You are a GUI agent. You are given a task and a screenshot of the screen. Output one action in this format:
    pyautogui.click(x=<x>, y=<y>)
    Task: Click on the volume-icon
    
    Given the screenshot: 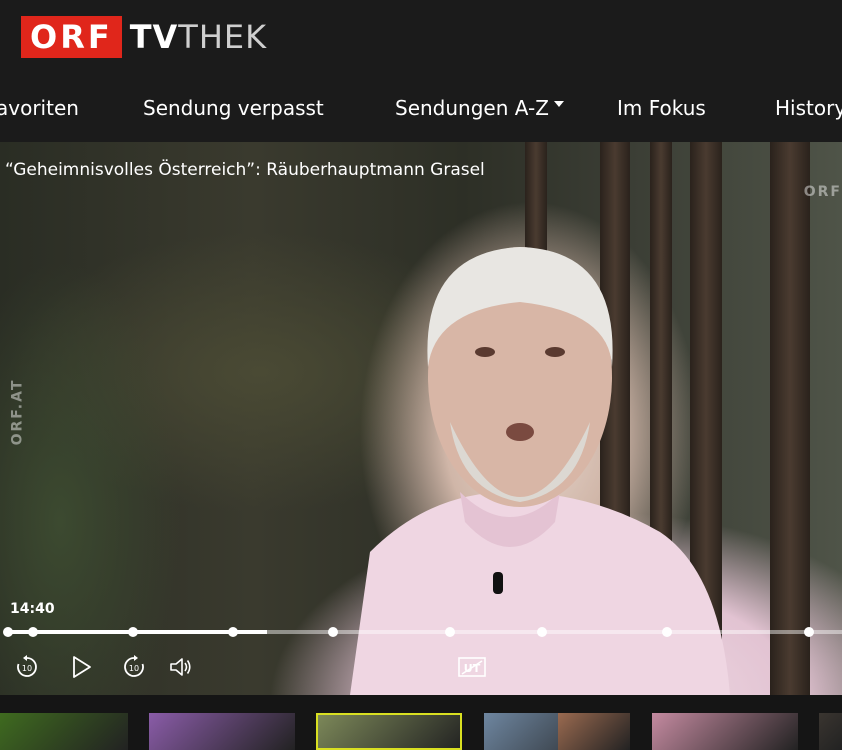 What is the action you would take?
    pyautogui.click(x=180, y=667)
    